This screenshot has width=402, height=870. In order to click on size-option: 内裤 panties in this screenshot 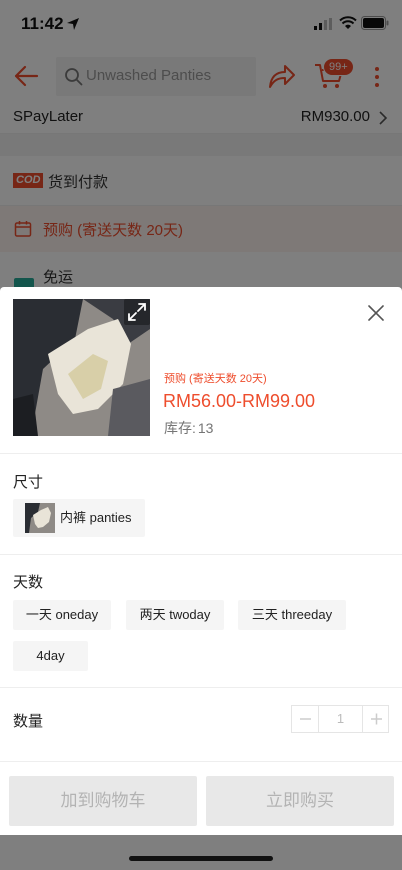, I will do `click(79, 518)`.